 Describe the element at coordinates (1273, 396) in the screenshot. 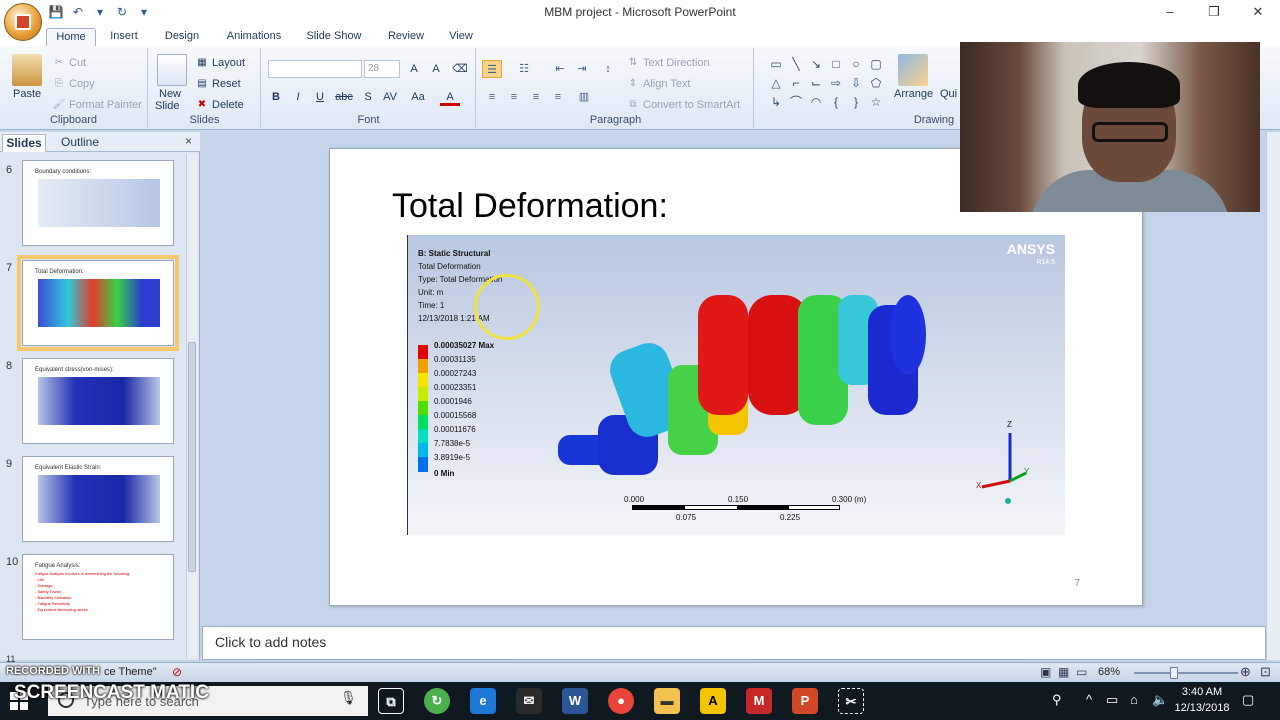

I see `editor-scrollbar` at that location.